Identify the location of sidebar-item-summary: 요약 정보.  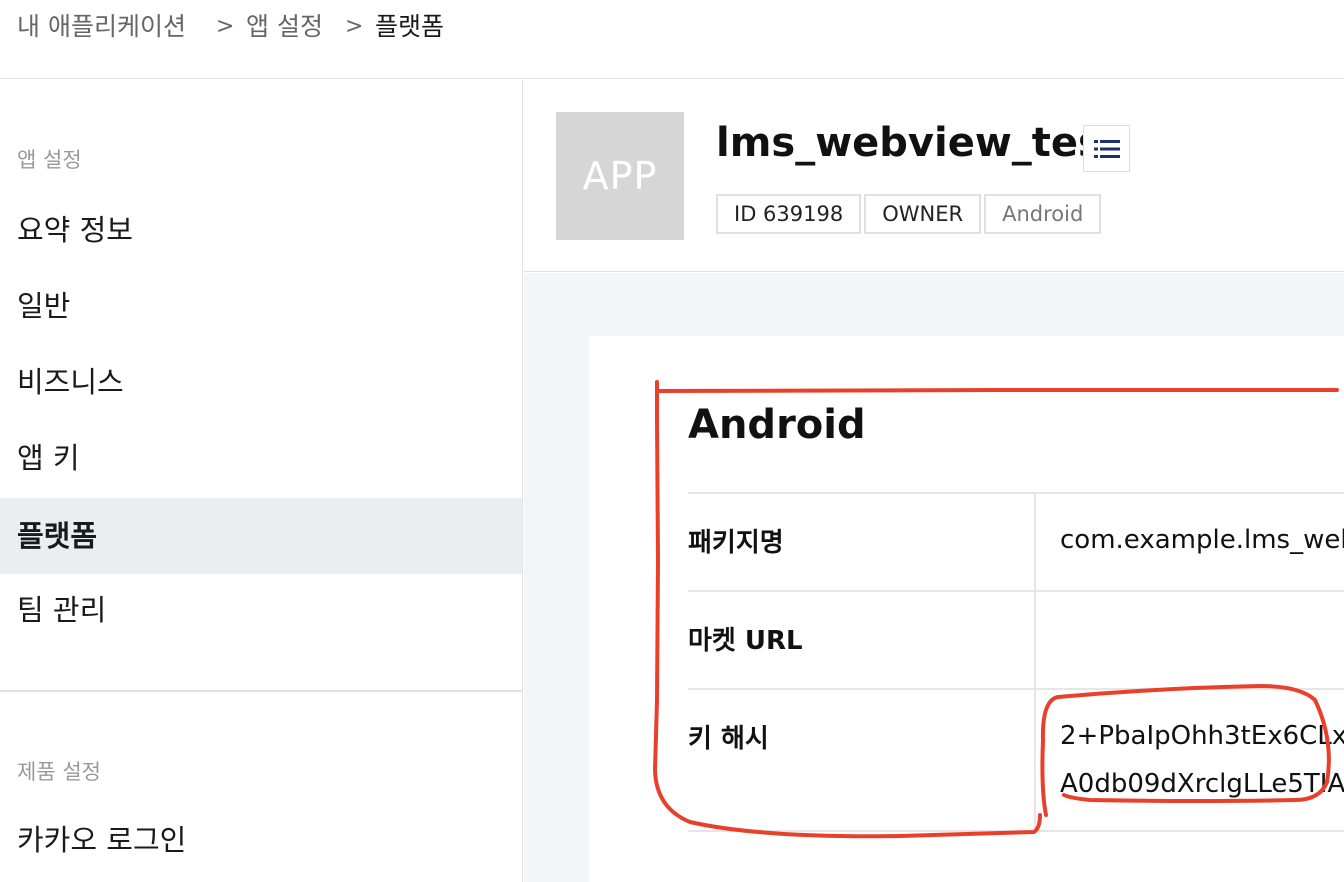
(261, 230).